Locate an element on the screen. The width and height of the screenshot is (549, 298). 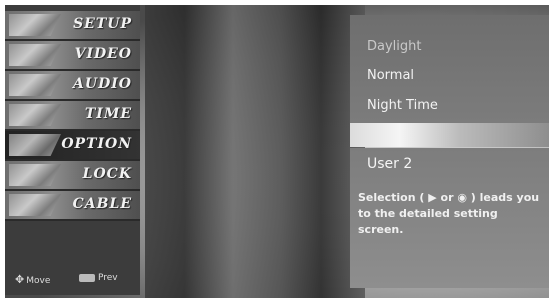
menu-item-label: VIDEO is located at coordinates (103, 54).